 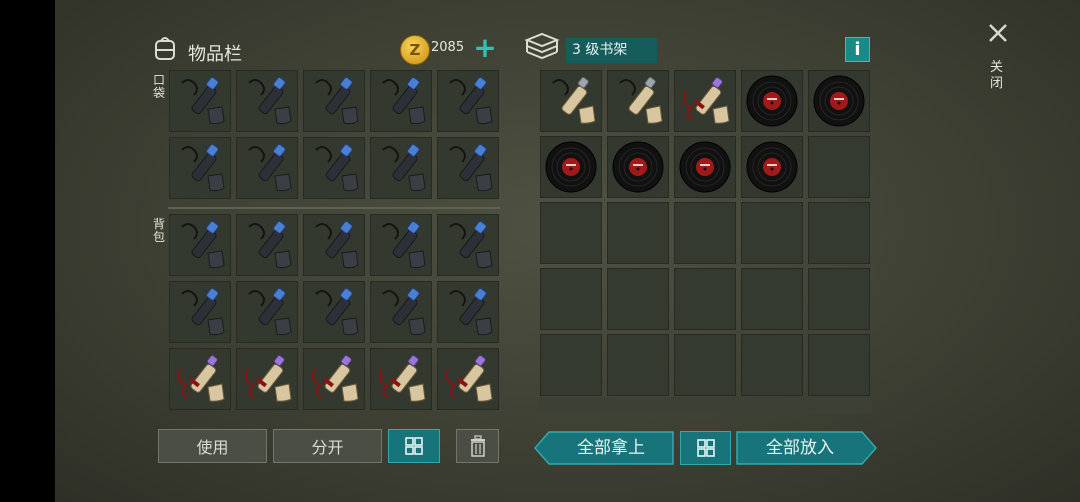 I want to click on use-button: 使用, so click(x=212, y=446).